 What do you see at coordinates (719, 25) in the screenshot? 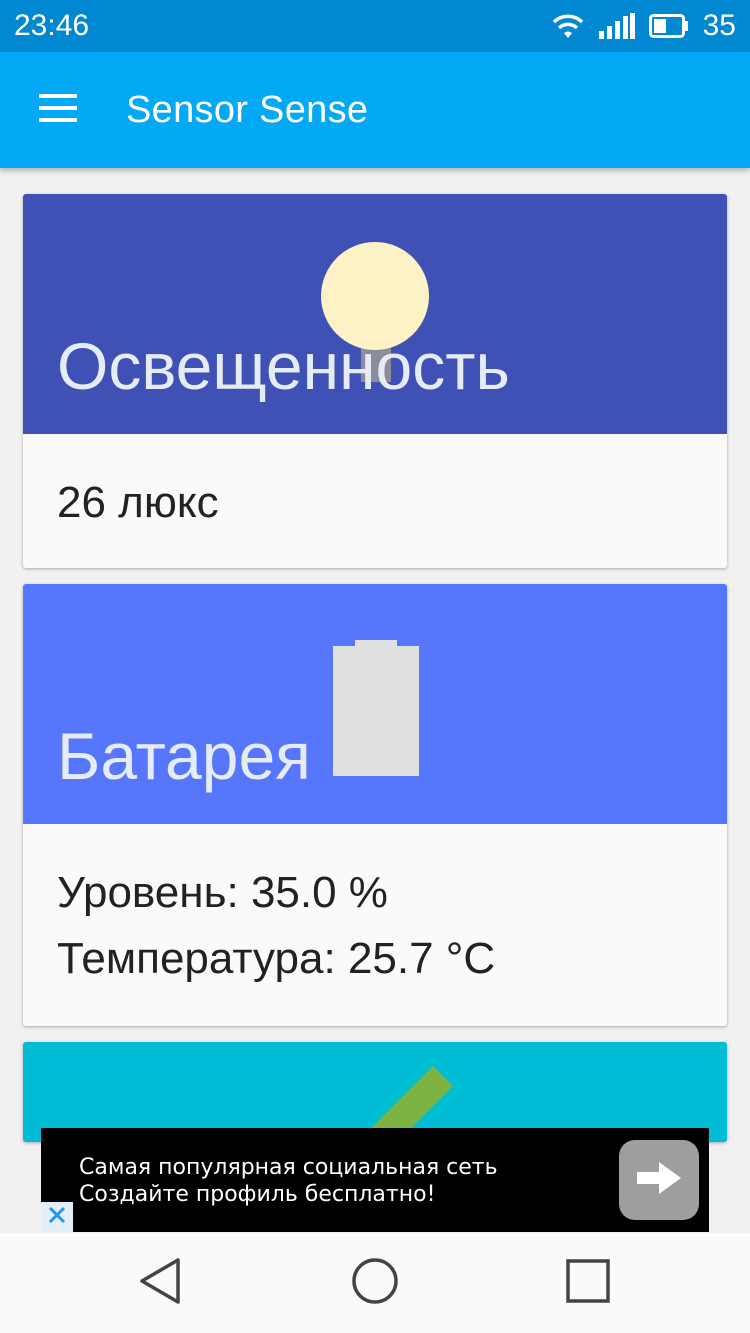
I see `battery-level: 35` at bounding box center [719, 25].